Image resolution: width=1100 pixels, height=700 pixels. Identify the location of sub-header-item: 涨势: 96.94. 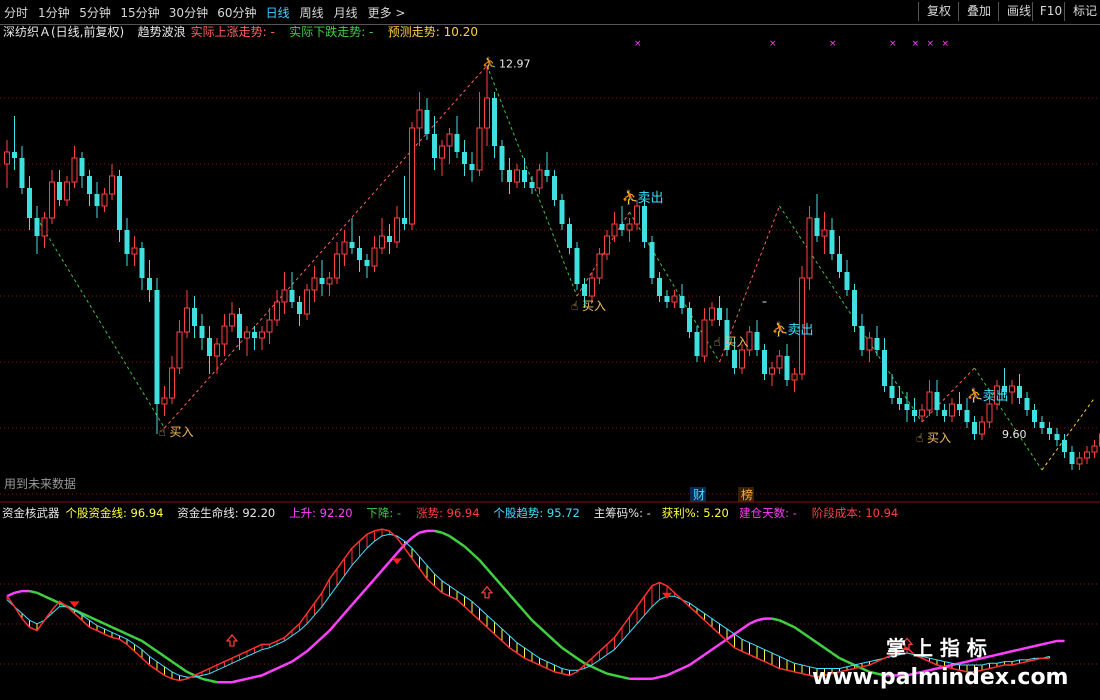
(447, 513).